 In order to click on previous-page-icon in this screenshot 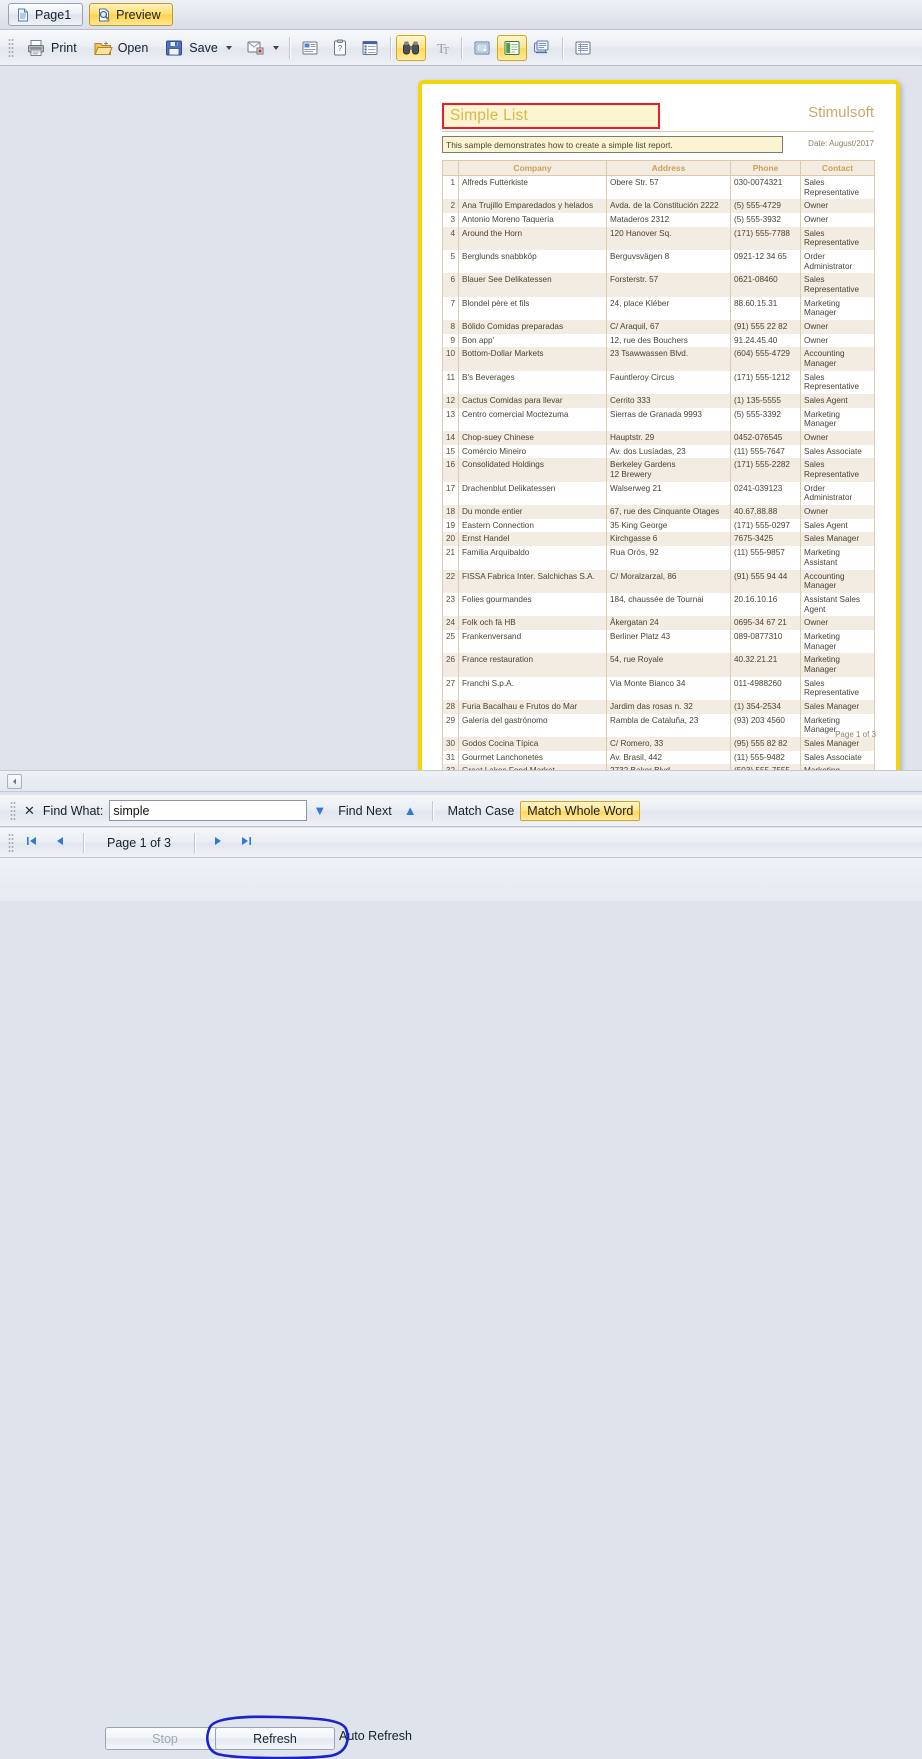, I will do `click(60, 841)`.